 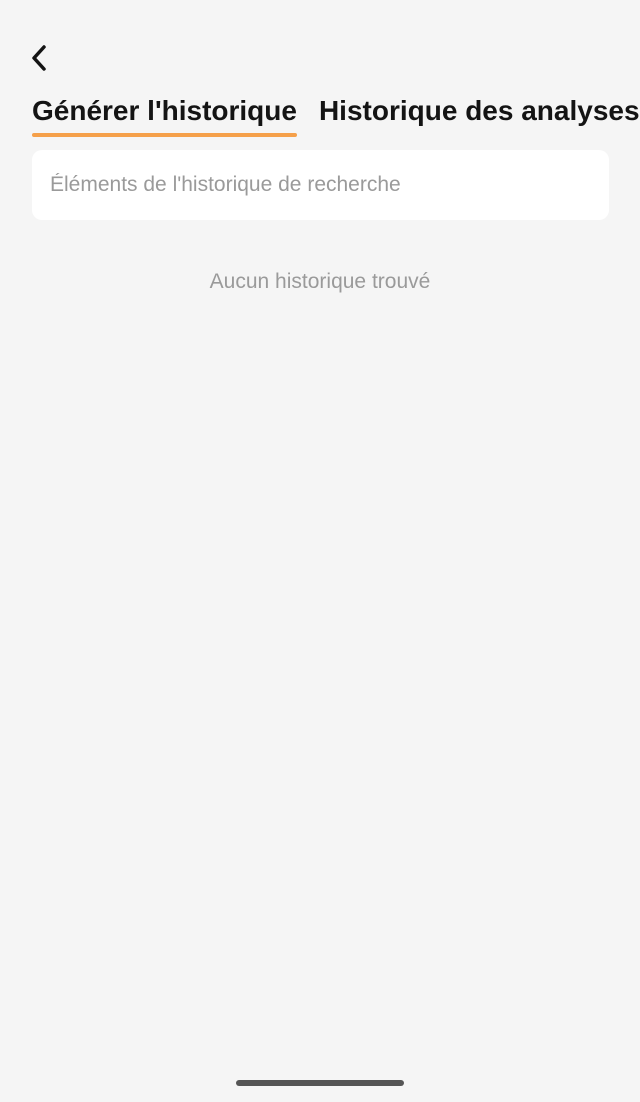 What do you see at coordinates (164, 114) in the screenshot?
I see `tab-generate-history: Générer l'historique` at bounding box center [164, 114].